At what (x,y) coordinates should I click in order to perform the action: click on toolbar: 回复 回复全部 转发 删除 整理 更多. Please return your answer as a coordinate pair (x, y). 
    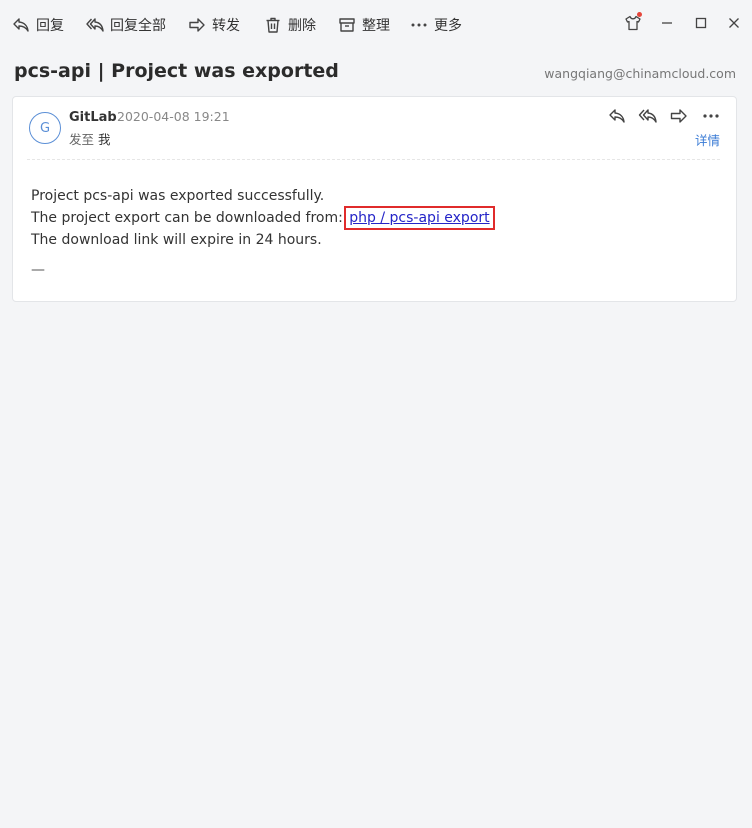
    Looking at the image, I should click on (376, 24).